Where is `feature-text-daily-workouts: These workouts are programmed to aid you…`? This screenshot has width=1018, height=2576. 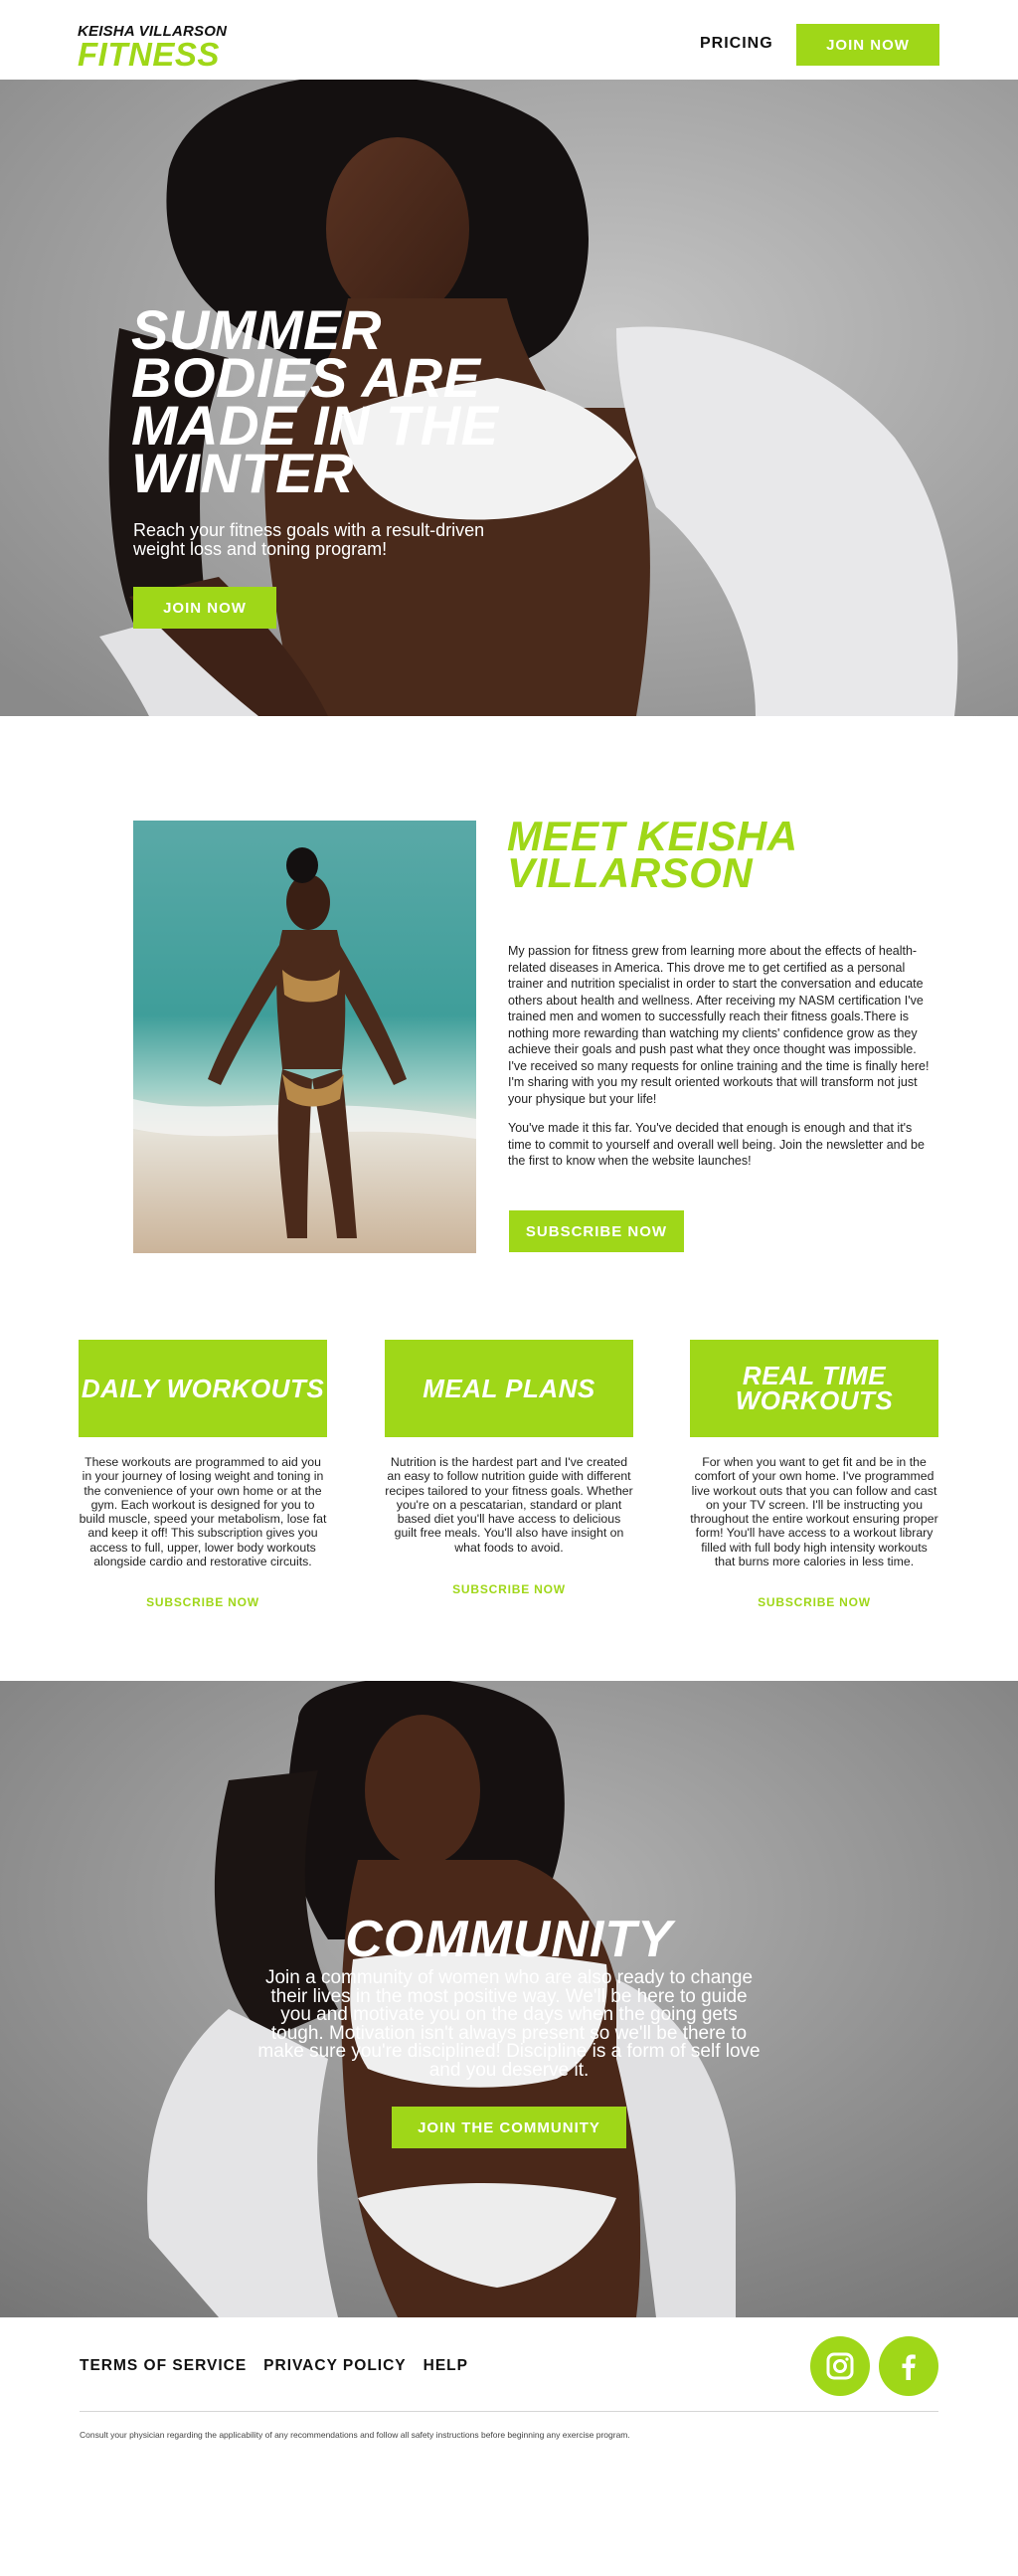
feature-text-daily-workouts: These workouts are programmed to aid you… is located at coordinates (203, 1512).